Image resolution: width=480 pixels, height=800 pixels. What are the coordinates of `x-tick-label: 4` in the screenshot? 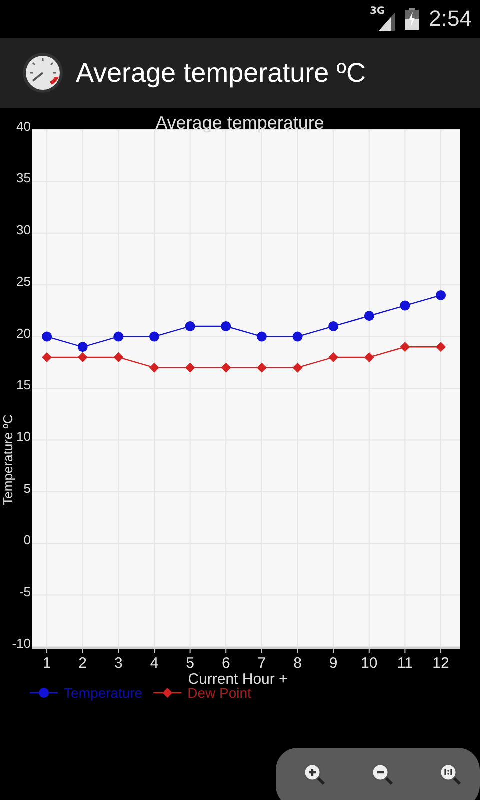 It's located at (154, 663).